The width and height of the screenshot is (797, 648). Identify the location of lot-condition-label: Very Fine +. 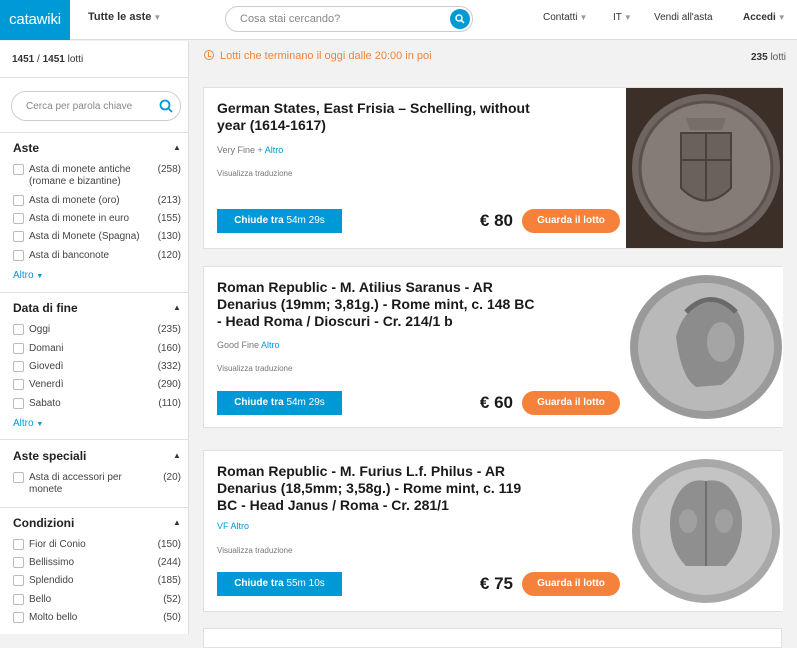
(240, 150).